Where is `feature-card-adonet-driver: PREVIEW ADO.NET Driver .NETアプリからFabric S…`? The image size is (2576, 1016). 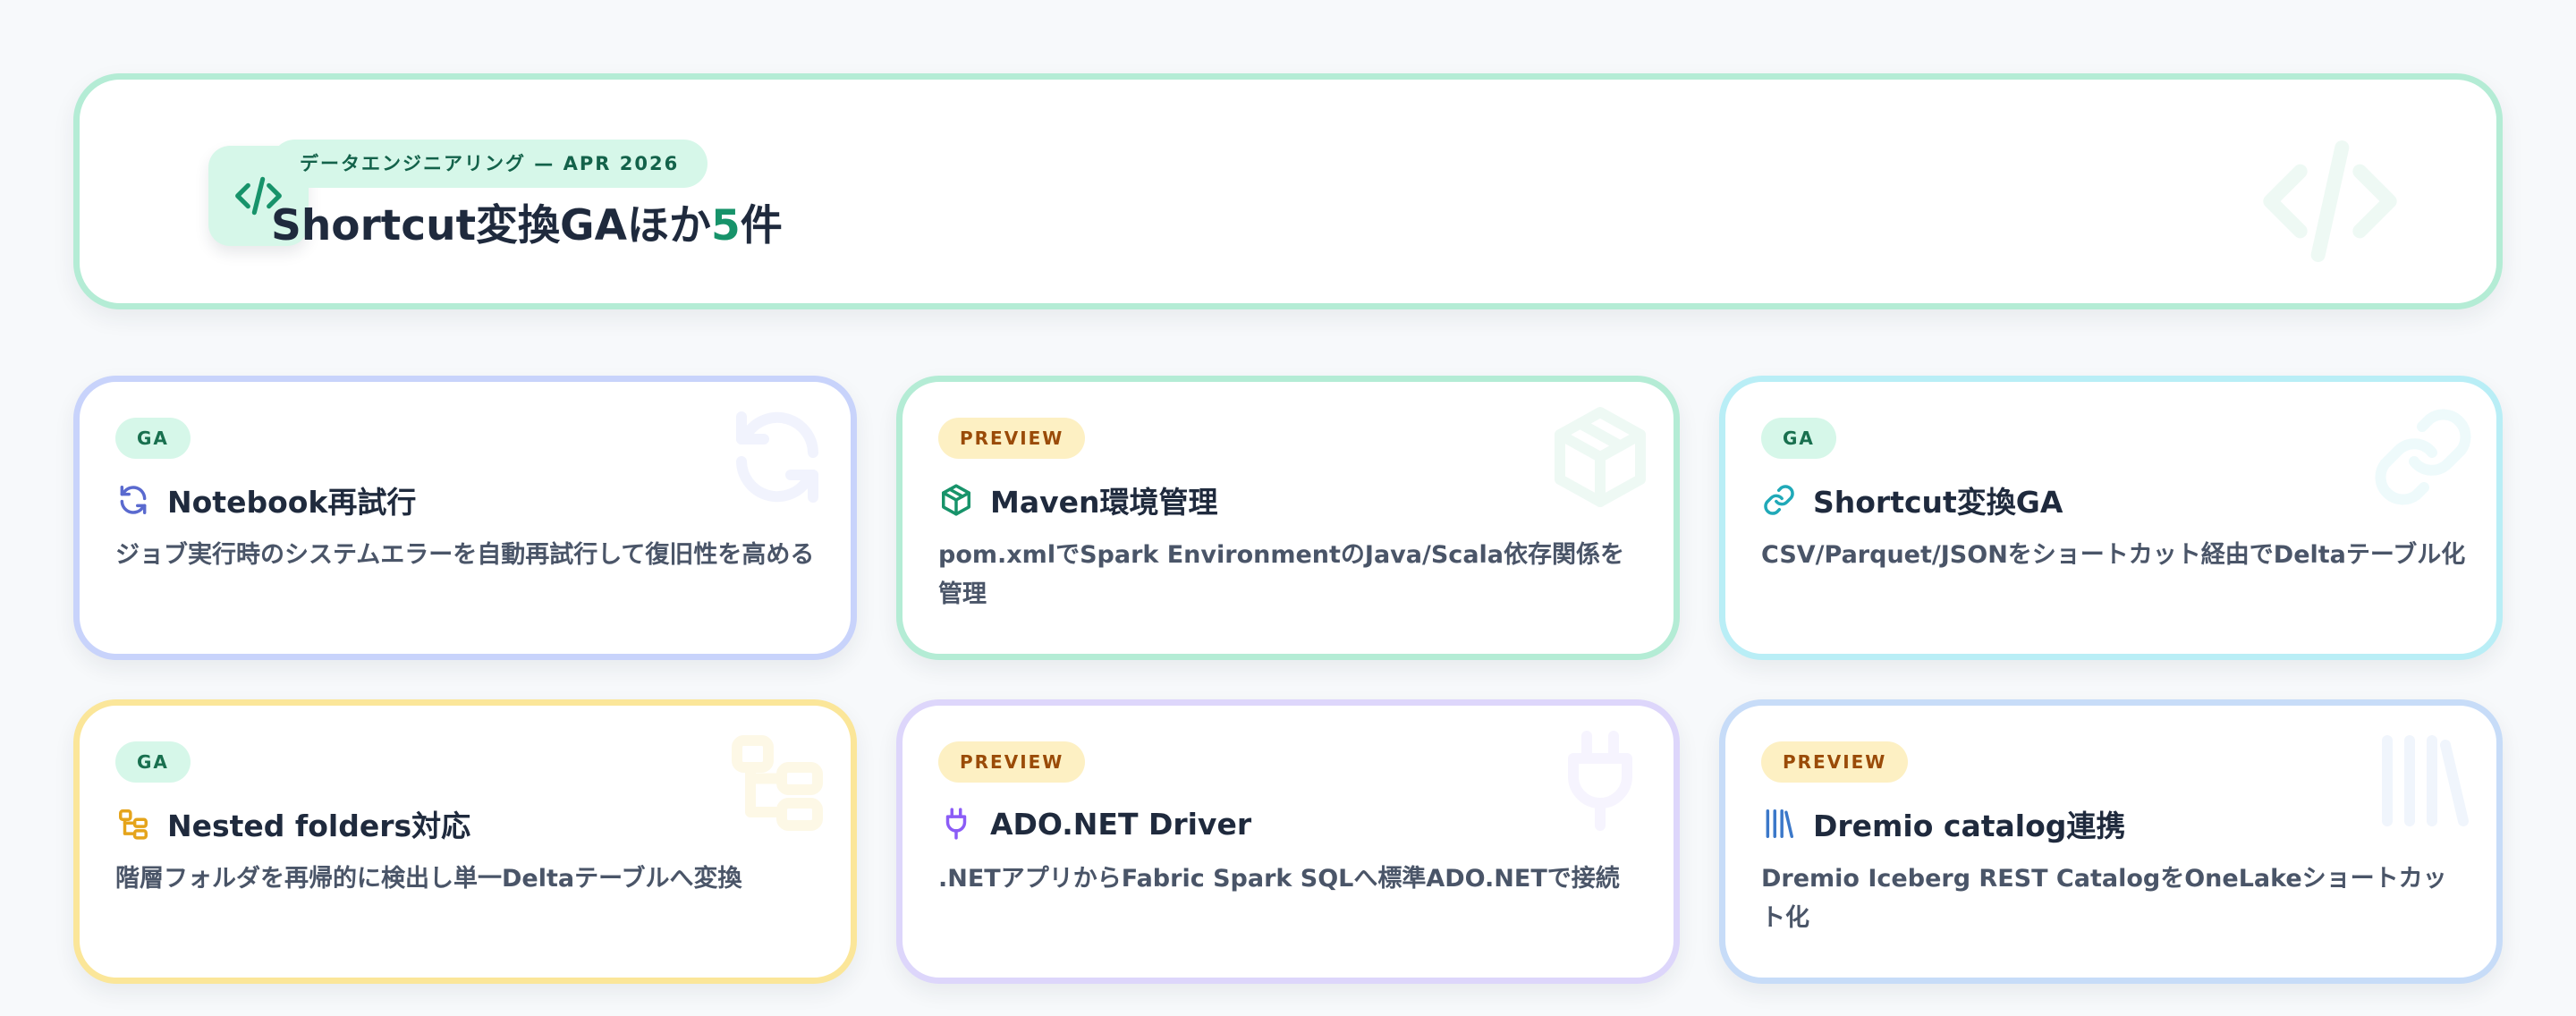 feature-card-adonet-driver: PREVIEW ADO.NET Driver .NETアプリからFabric S… is located at coordinates (1288, 841).